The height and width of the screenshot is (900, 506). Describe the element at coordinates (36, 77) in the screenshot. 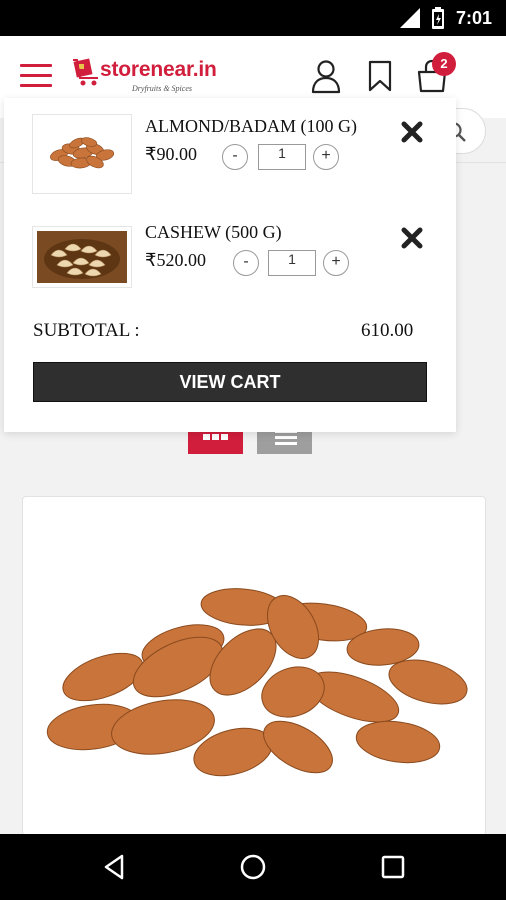

I see `menu-icon` at that location.